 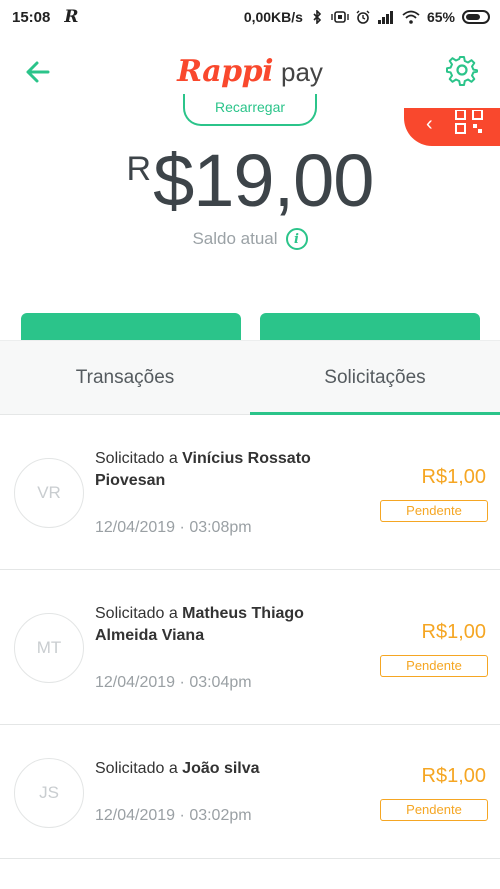 What do you see at coordinates (125, 377) in the screenshot?
I see `tab-transactions: Transações` at bounding box center [125, 377].